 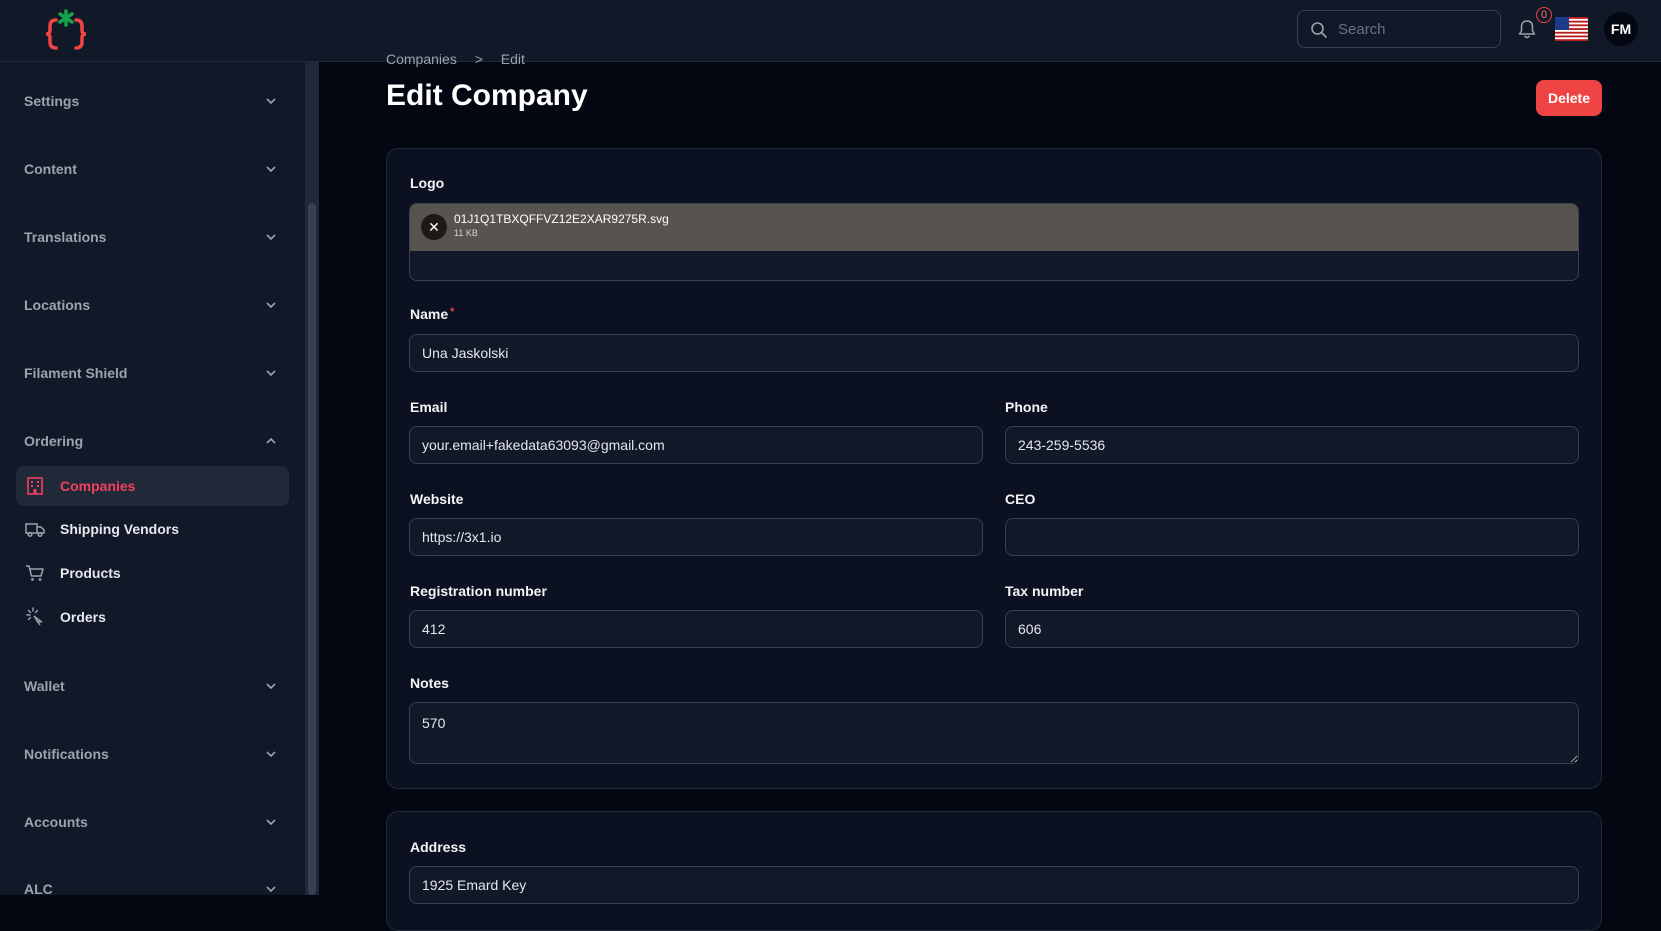 What do you see at coordinates (1292, 445) in the screenshot?
I see `phone-field` at bounding box center [1292, 445].